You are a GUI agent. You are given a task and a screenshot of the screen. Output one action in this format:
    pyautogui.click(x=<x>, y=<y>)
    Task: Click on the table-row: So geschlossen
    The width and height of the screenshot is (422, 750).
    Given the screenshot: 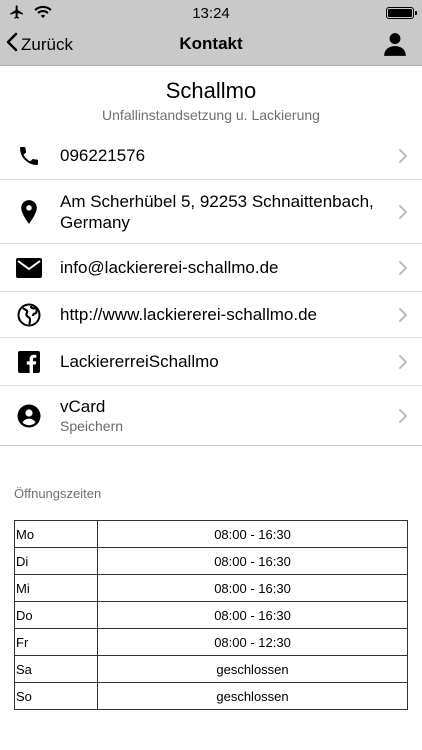 What is the action you would take?
    pyautogui.click(x=211, y=696)
    